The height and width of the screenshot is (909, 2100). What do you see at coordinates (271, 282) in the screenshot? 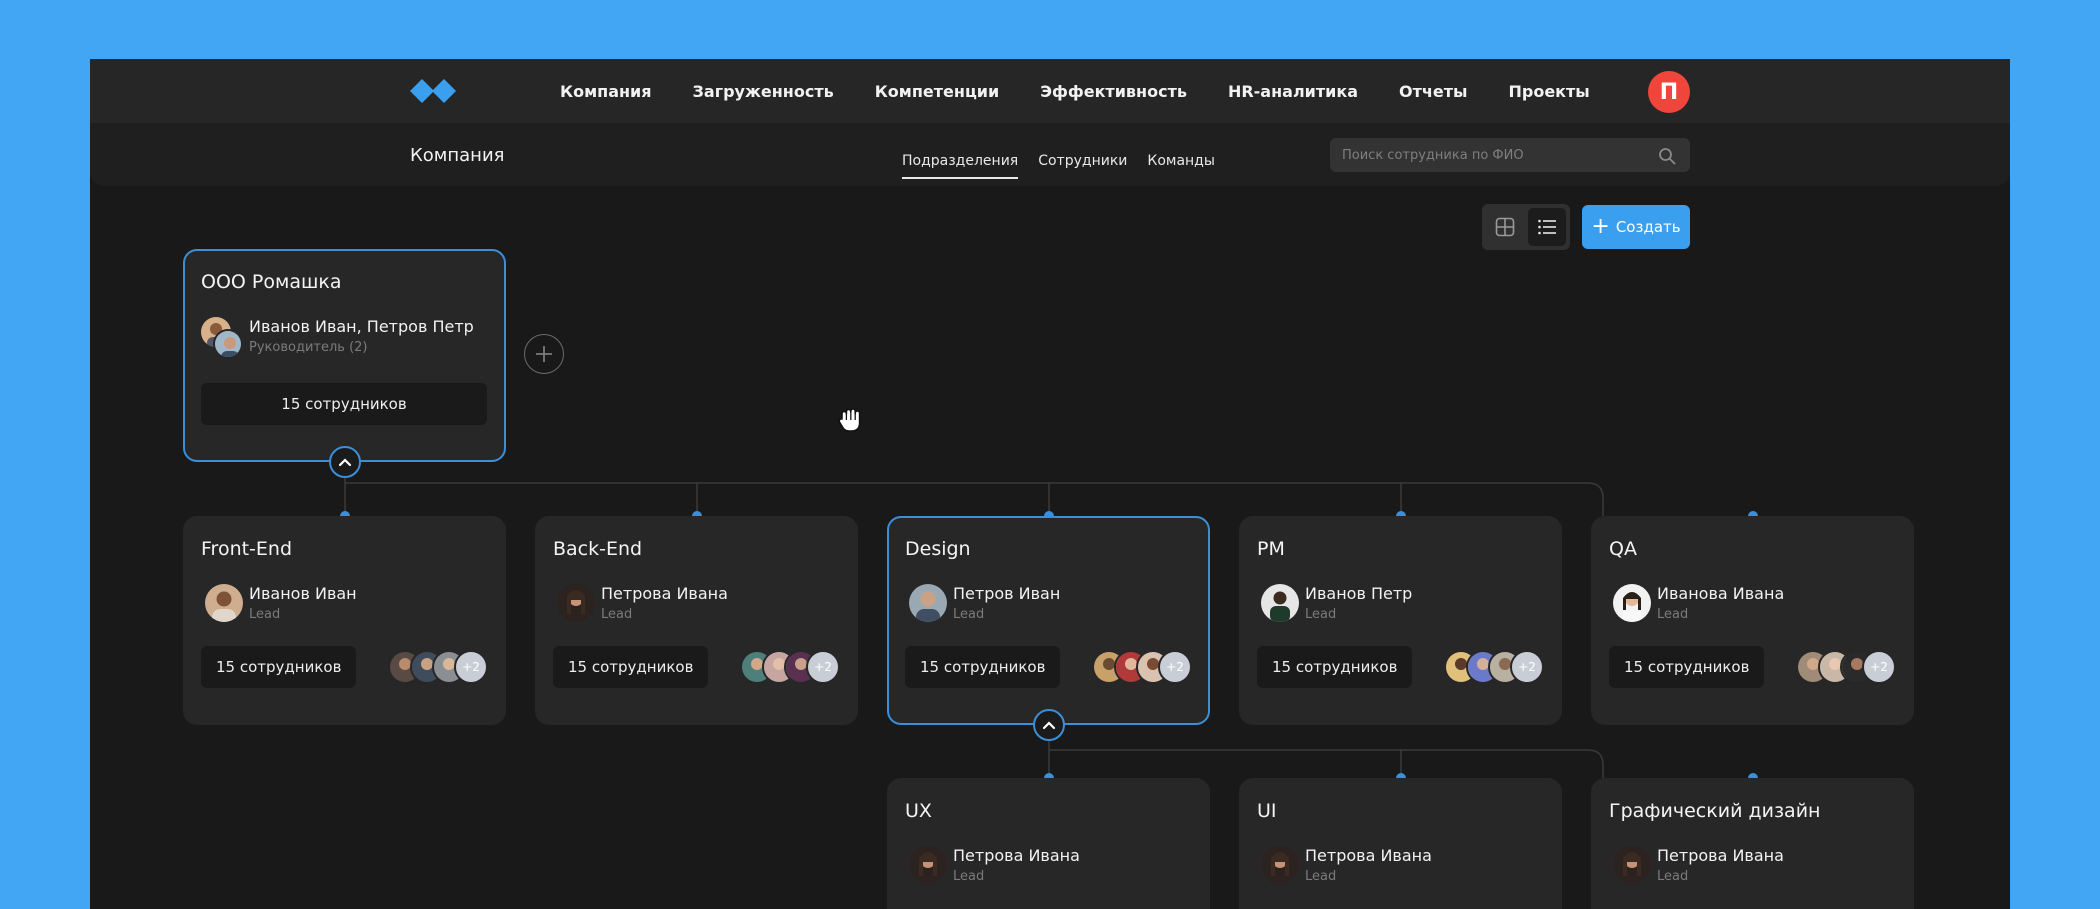
I see `root-title: ООО Ромашка` at bounding box center [271, 282].